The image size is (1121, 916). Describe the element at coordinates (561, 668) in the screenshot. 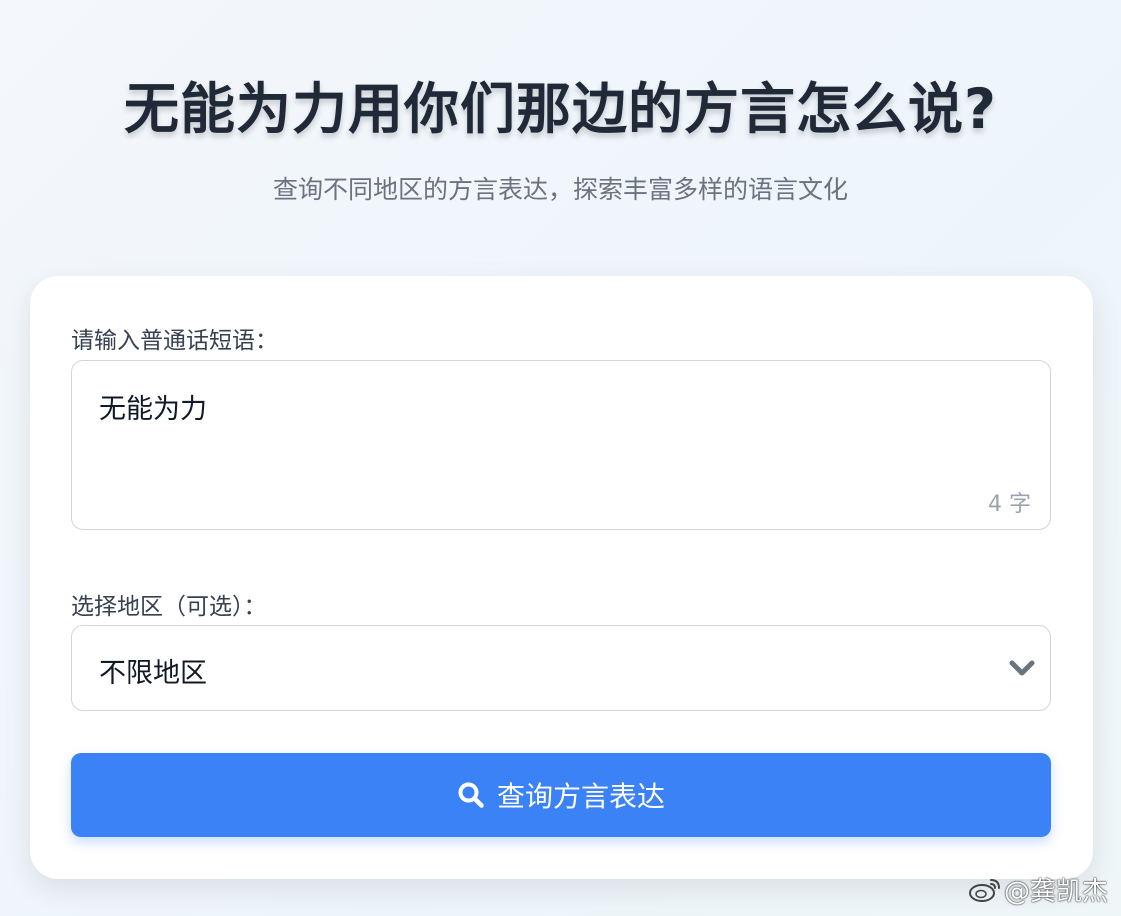

I see `region-select: 不限地区` at that location.